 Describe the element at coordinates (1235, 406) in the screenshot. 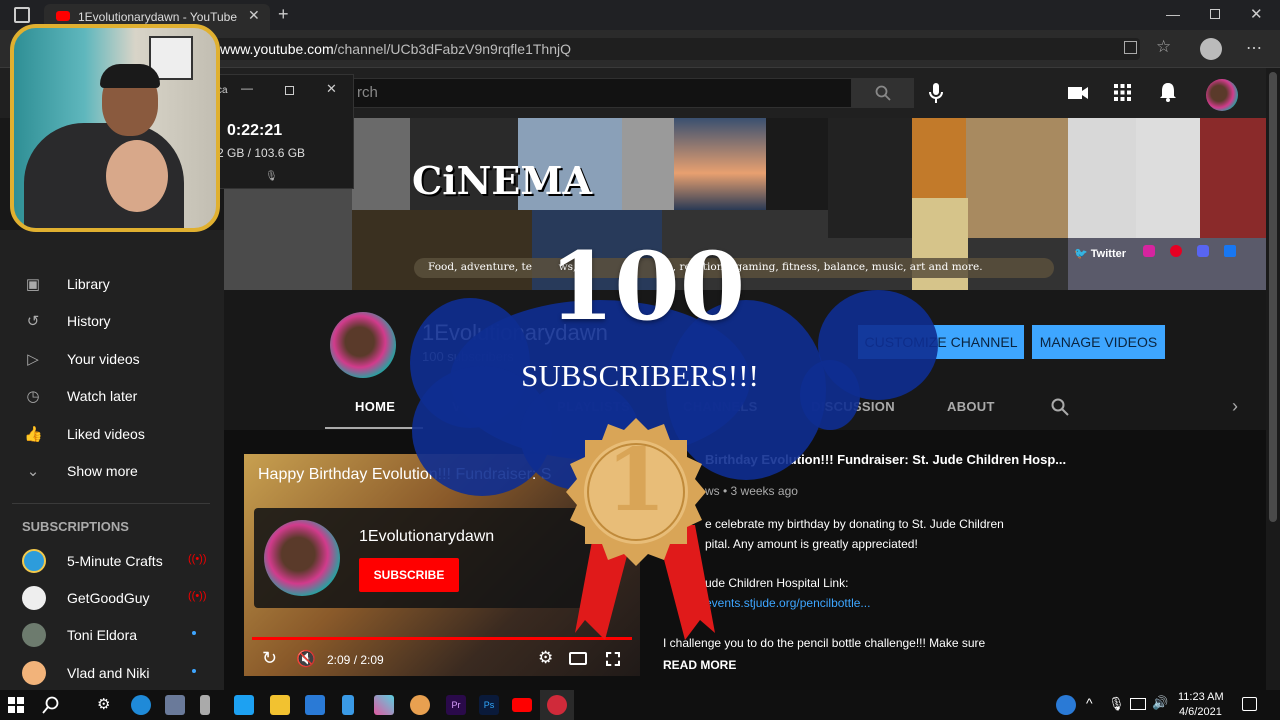

I see `tabs-next-chevron-icon: ›` at that location.